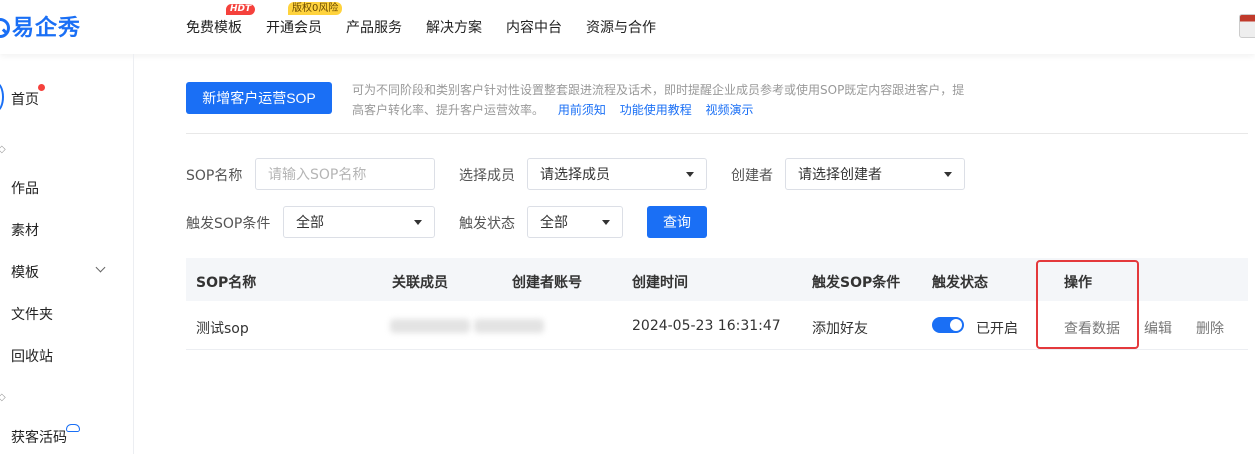 The width and height of the screenshot is (1255, 454). Describe the element at coordinates (1087, 304) in the screenshot. I see `action-column-highlight` at that location.